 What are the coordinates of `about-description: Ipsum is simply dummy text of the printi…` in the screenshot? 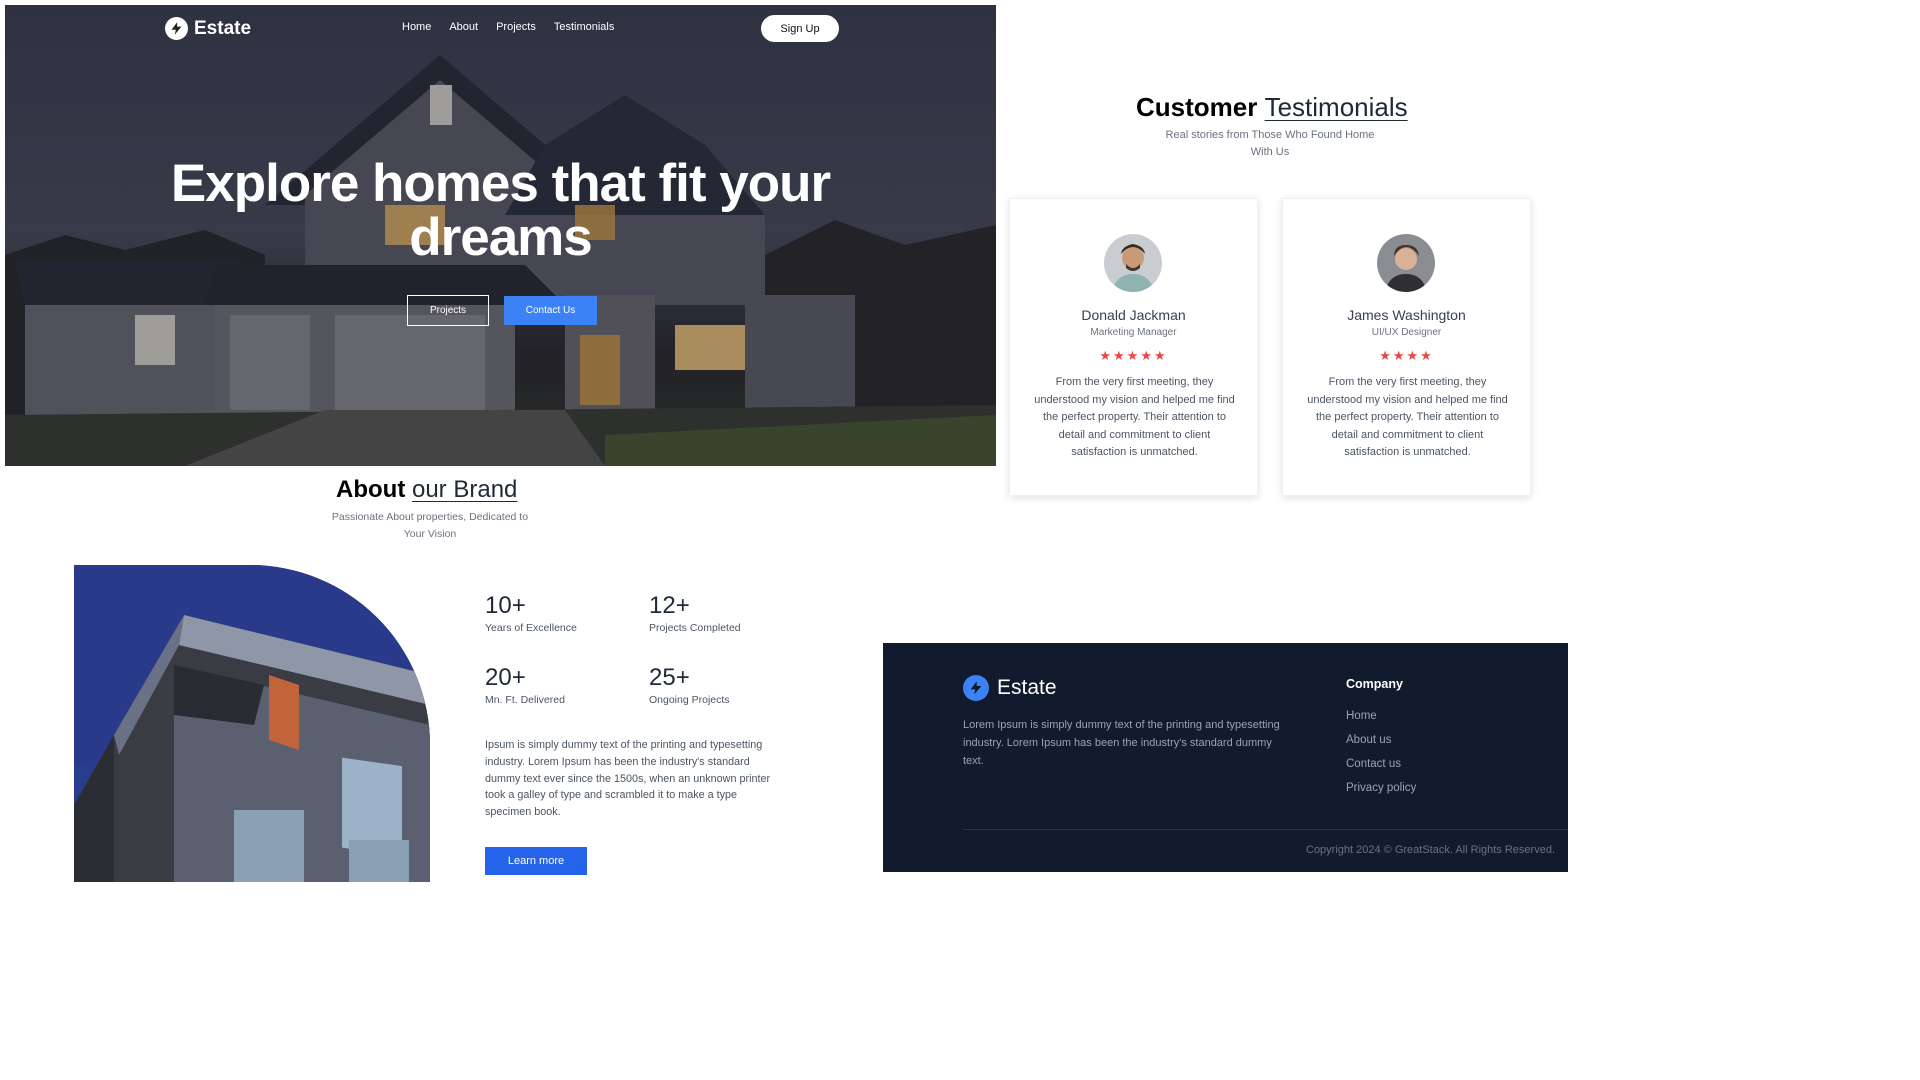 It's located at (628, 779).